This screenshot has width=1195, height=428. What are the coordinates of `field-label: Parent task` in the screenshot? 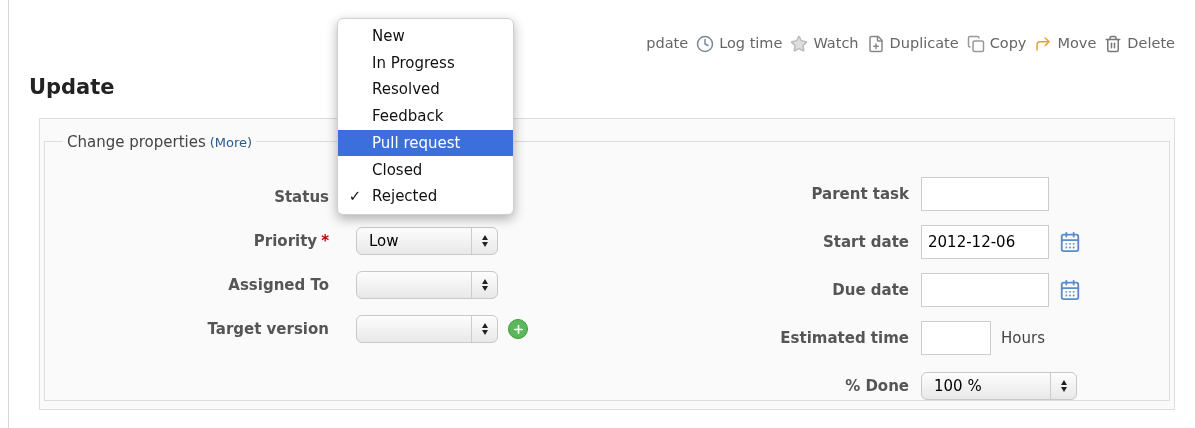 It's located at (860, 194).